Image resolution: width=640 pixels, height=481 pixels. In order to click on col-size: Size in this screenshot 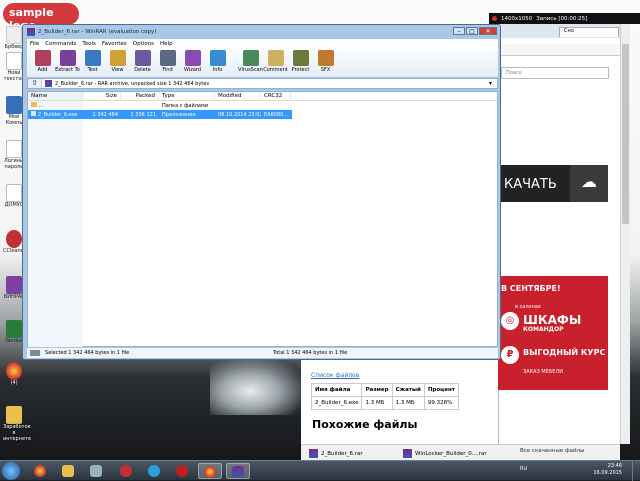, I will do `click(102, 96)`.